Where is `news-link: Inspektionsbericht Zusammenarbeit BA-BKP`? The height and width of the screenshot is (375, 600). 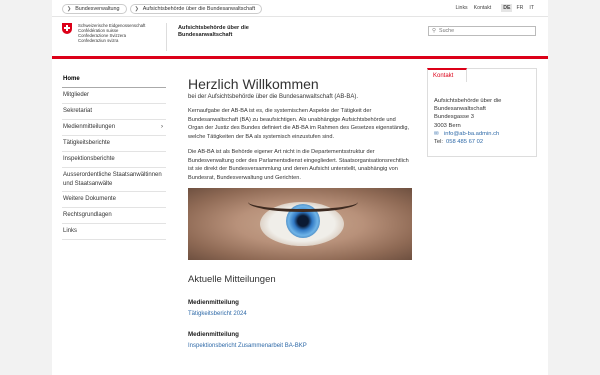 news-link: Inspektionsbericht Zusammenarbeit BA-BKP is located at coordinates (300, 346).